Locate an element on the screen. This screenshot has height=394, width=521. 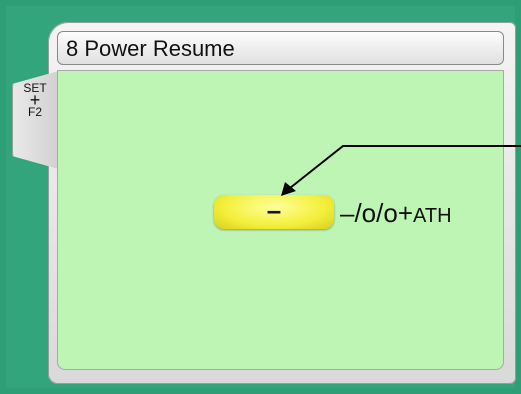
power-resume-value: – is located at coordinates (274, 210).